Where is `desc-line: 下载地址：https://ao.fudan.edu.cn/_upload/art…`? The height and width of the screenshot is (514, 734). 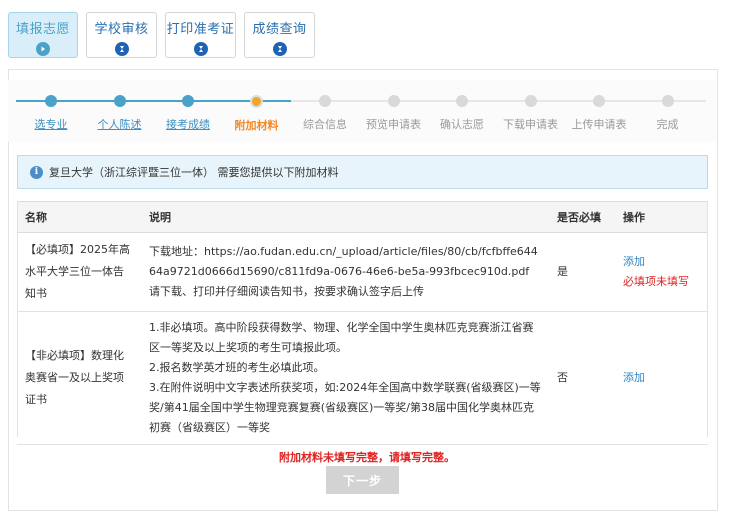 desc-line: 下载地址：https://ao.fudan.edu.cn/_upload/art… is located at coordinates (343, 261).